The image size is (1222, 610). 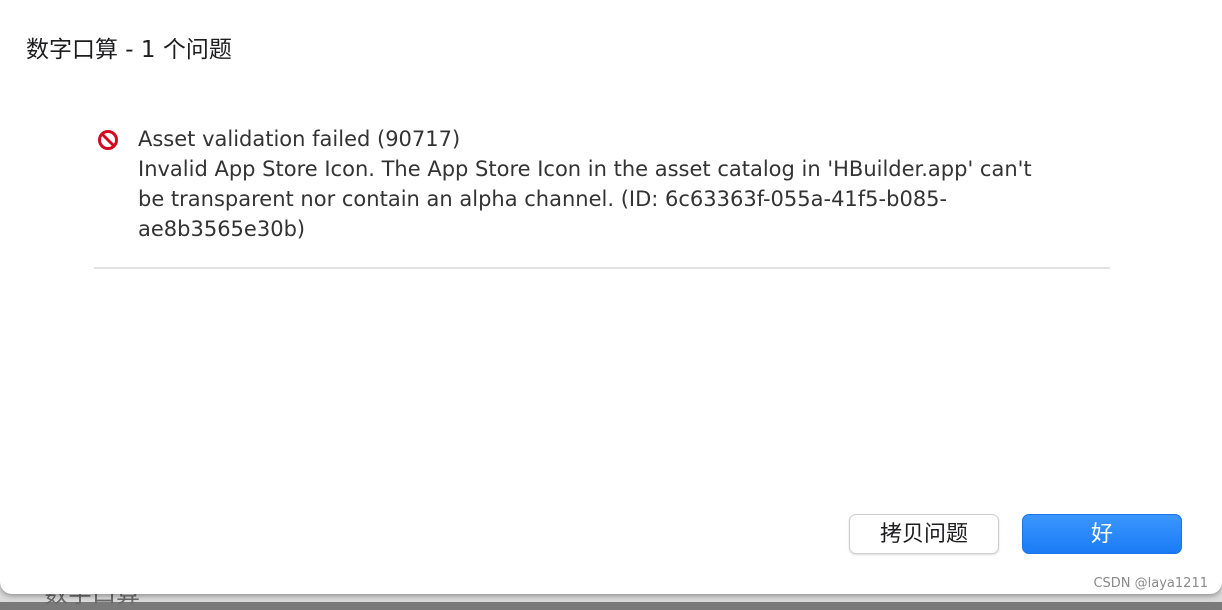 I want to click on divider, so click(x=602, y=268).